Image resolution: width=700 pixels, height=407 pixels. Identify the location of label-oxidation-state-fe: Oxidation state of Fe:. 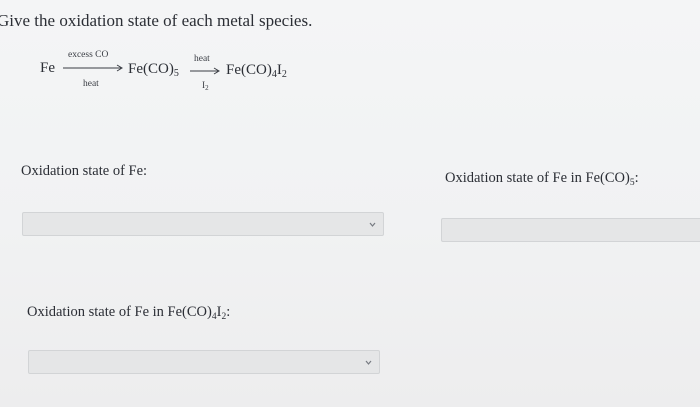
(84, 171).